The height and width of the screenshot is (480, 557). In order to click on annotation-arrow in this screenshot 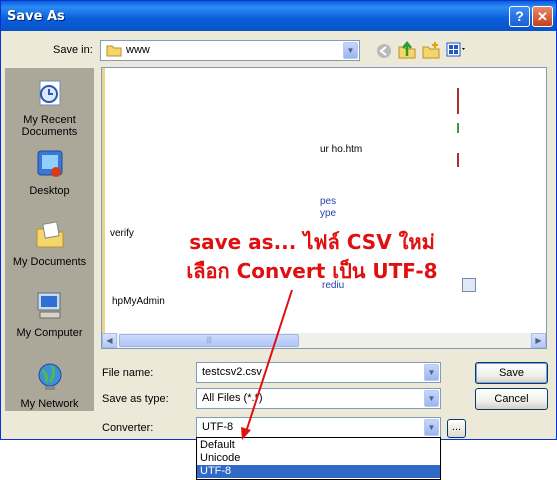, I will do `click(267, 364)`.